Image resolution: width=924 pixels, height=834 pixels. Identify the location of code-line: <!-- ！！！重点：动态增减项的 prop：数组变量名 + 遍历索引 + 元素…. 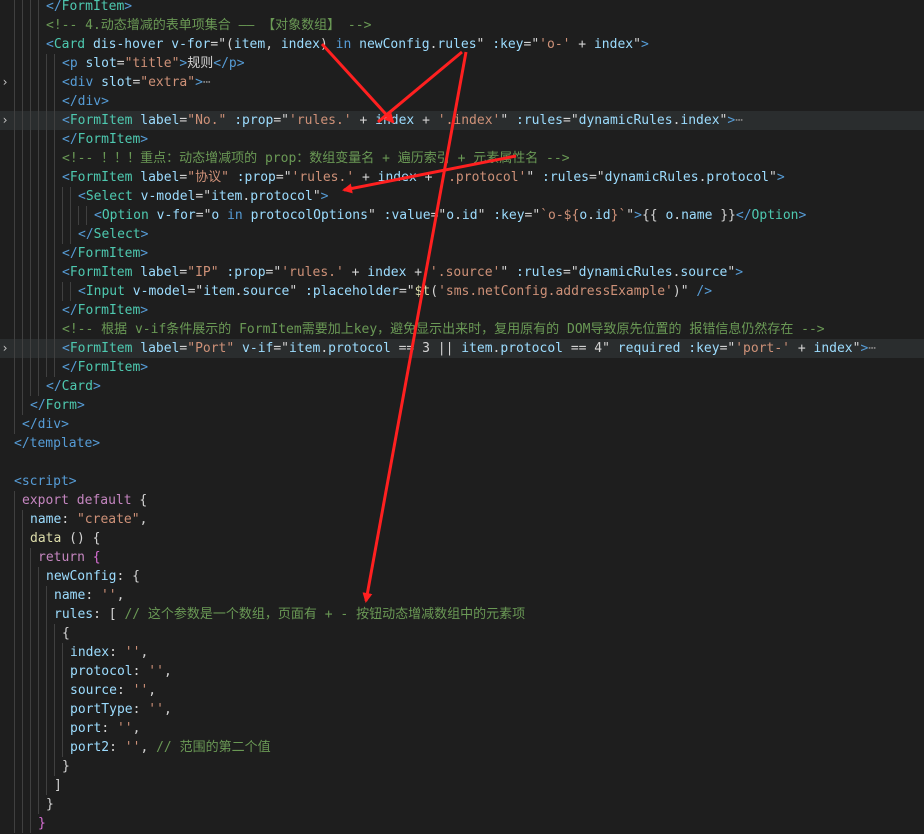
(462, 158).